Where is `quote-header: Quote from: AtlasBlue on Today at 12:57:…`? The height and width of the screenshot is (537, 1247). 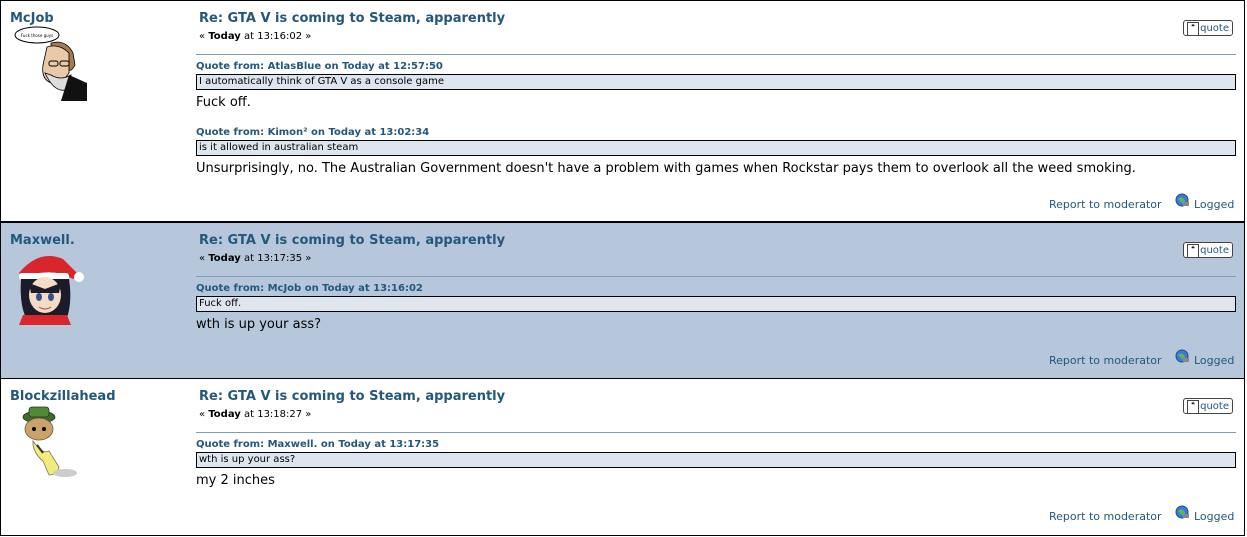
quote-header: Quote from: AtlasBlue on Today at 12:57:… is located at coordinates (319, 66).